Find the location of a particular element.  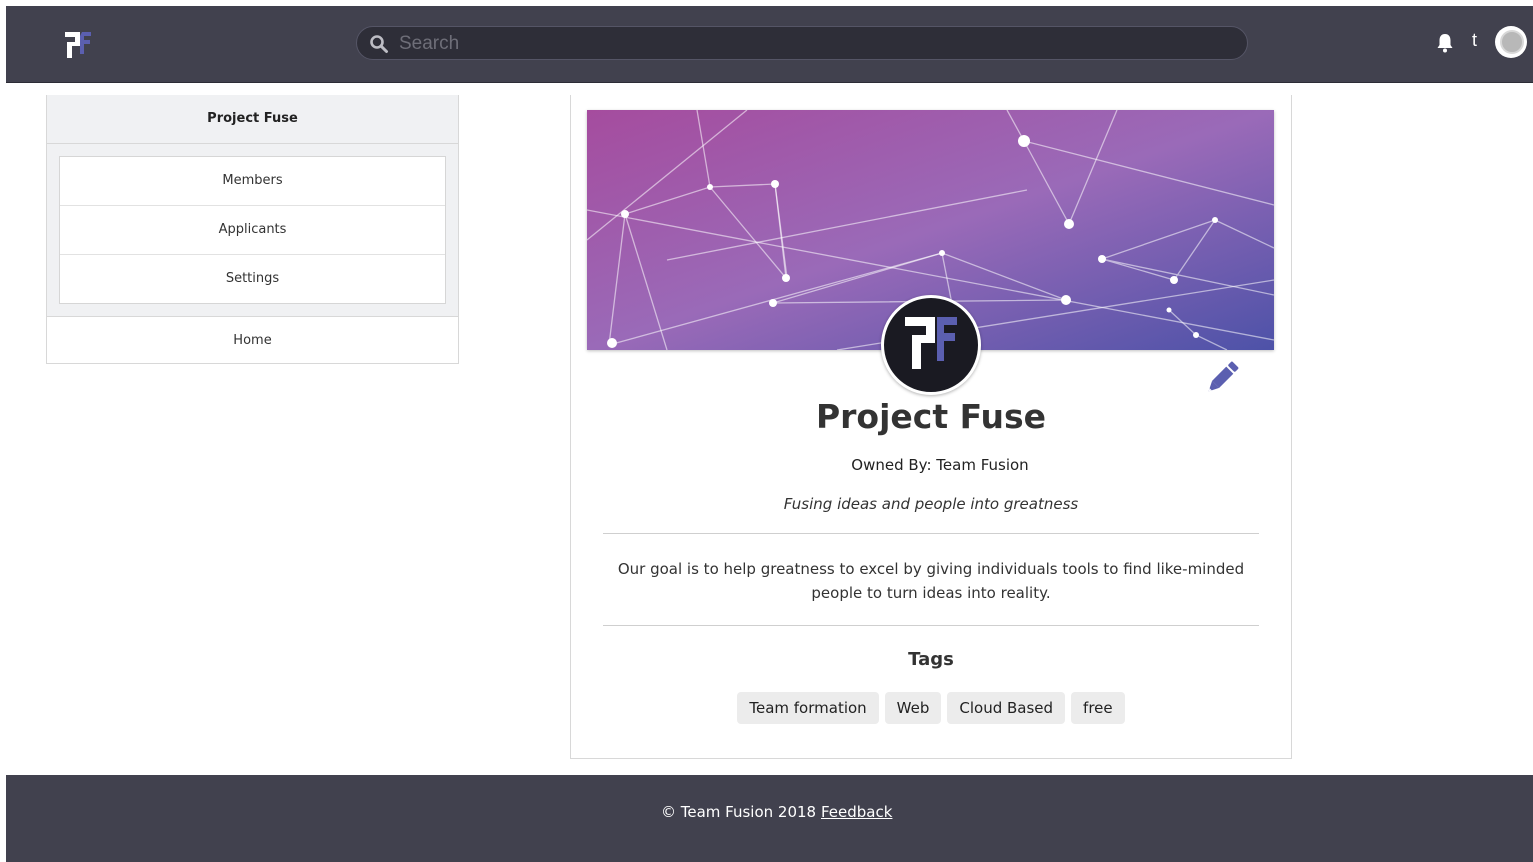

pencil-icon is located at coordinates (1222, 378).